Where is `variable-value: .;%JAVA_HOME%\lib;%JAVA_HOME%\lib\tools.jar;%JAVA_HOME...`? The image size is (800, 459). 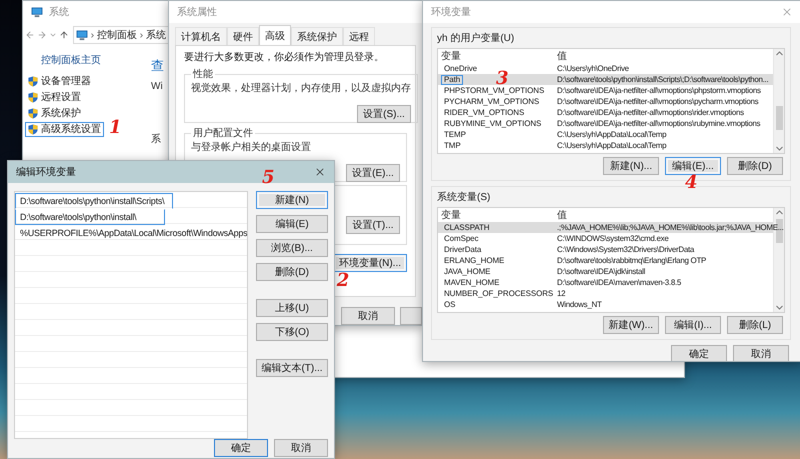
variable-value: .;%JAVA_HOME%\lib;%JAVA_HOME%\lib\tools.jar;%JAVA_HOME... is located at coordinates (670, 227).